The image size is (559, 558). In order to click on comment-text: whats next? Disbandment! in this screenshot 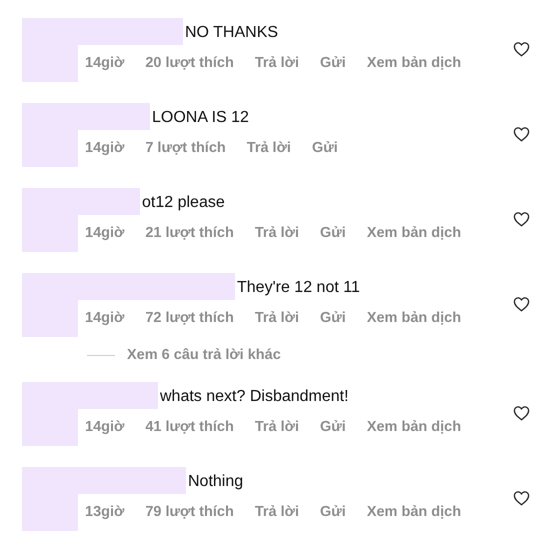, I will do `click(254, 397)`.